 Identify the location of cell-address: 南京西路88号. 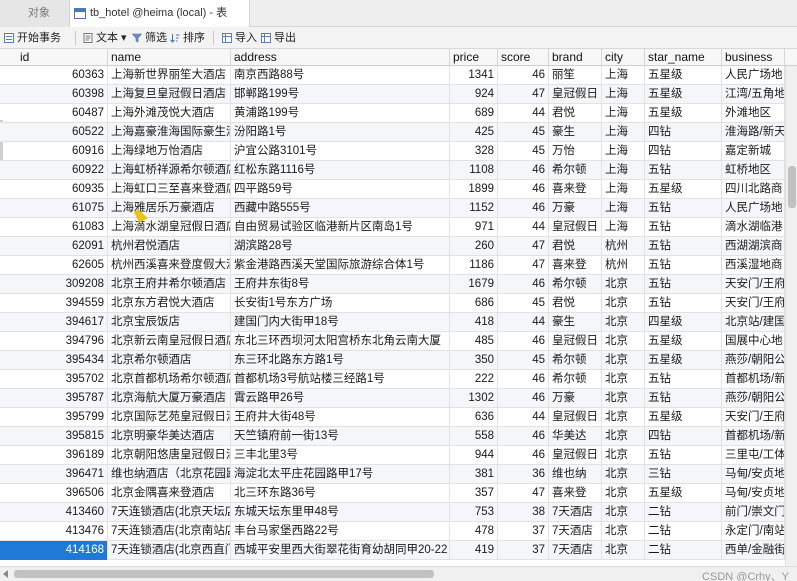
(340, 75).